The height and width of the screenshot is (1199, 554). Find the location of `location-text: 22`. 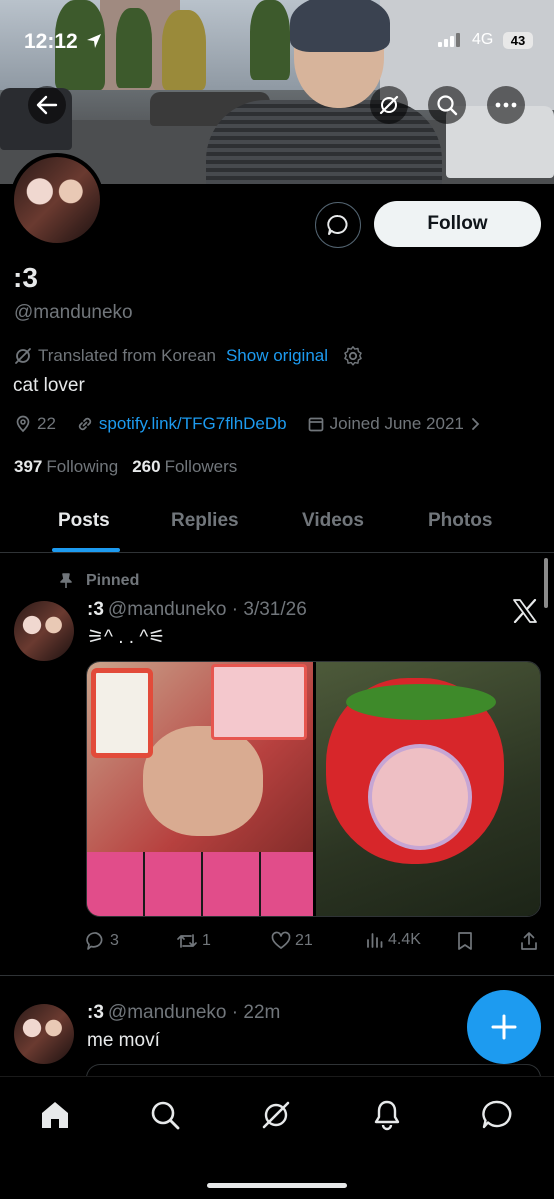

location-text: 22 is located at coordinates (46, 423).